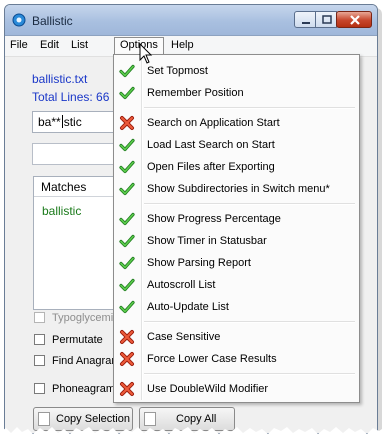 The height and width of the screenshot is (445, 391). Describe the element at coordinates (212, 359) in the screenshot. I see `menu-item-label: Force Lower Case Results` at that location.